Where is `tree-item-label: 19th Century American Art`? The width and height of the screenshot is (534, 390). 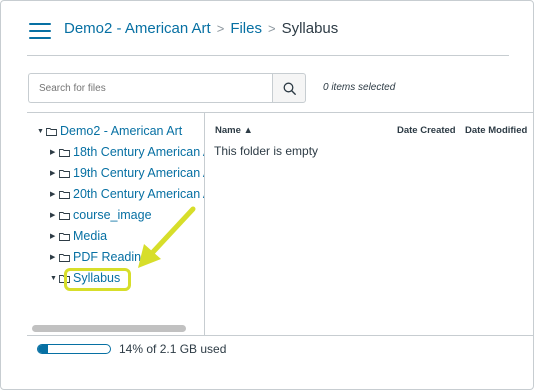
tree-item-label: 19th Century American Art is located at coordinates (139, 173).